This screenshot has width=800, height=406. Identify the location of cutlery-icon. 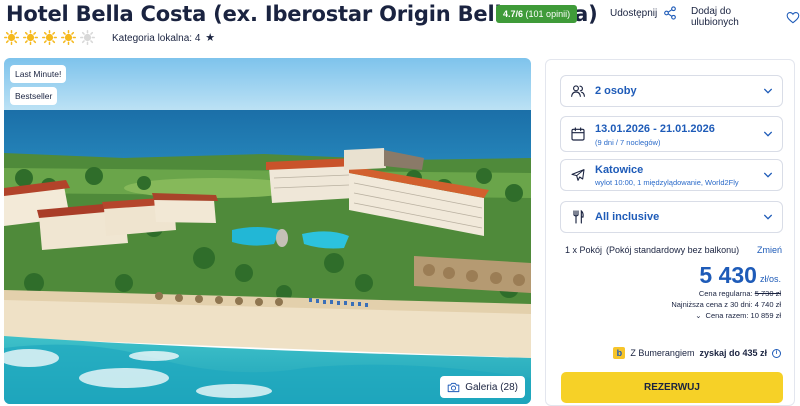
(578, 216).